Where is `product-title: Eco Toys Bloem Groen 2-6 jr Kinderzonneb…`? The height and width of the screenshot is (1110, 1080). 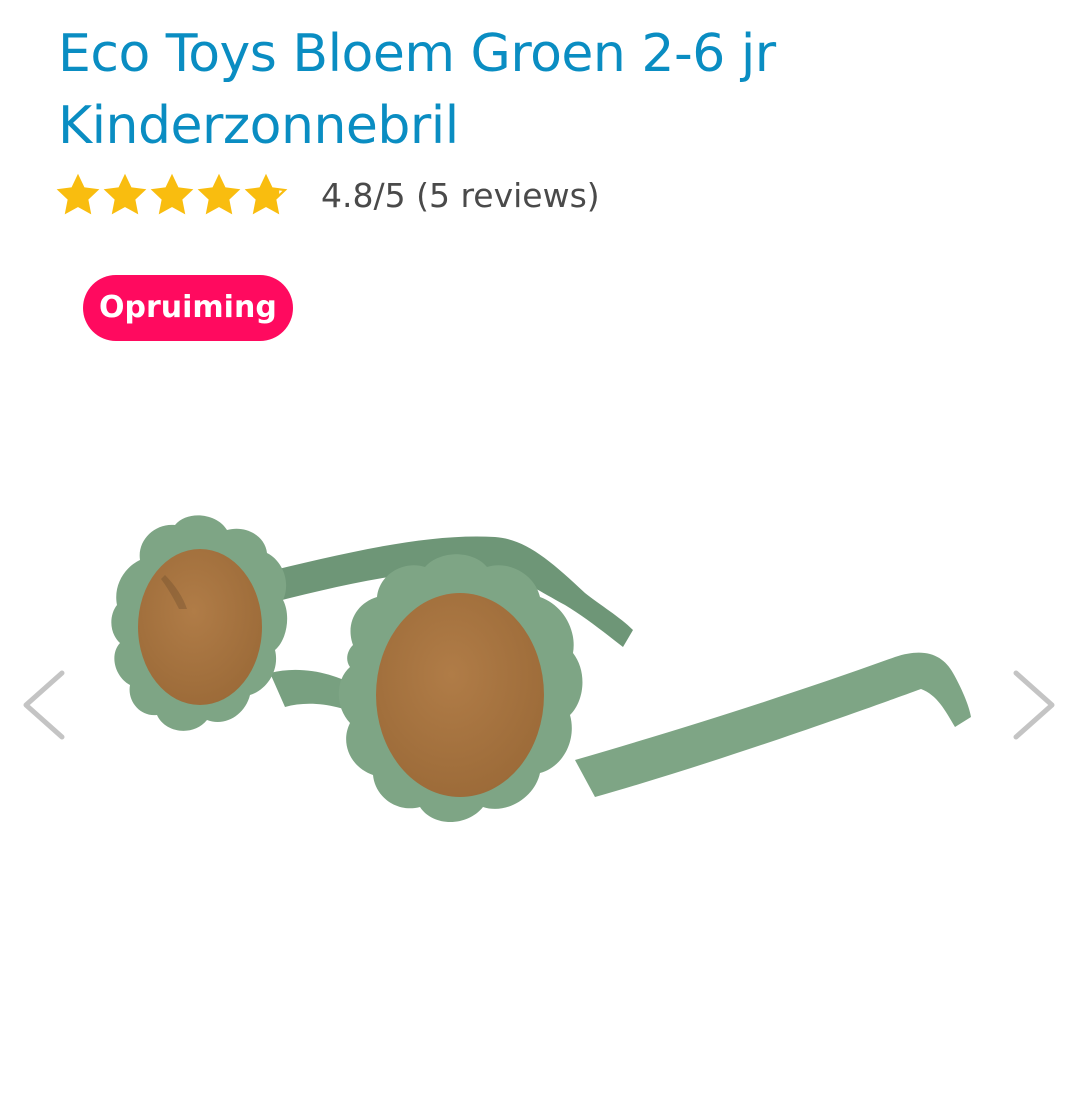
product-title: Eco Toys Bloem Groen 2-6 jr Kinderzonneb… is located at coordinates (417, 90).